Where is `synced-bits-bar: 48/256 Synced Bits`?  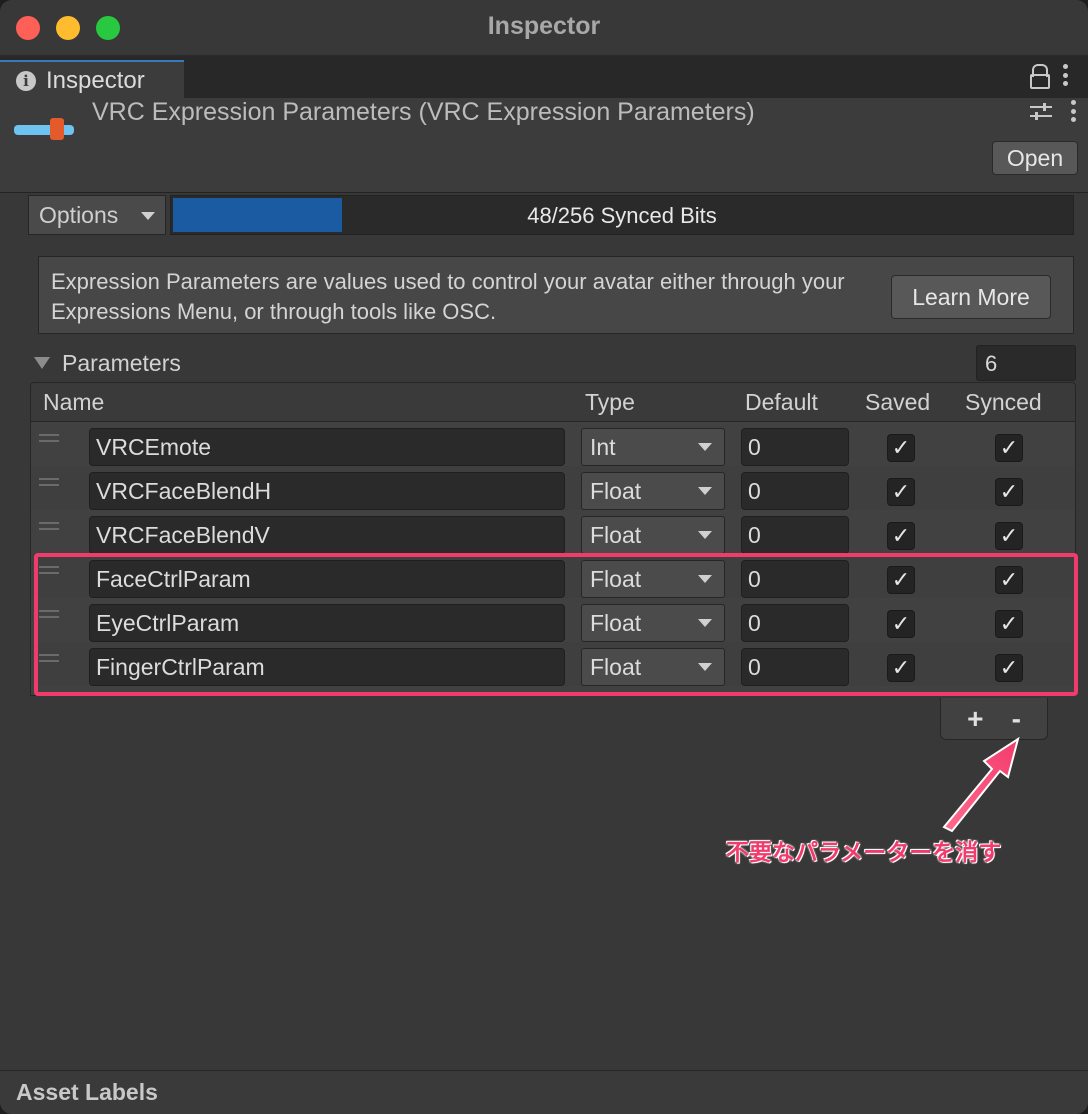 synced-bits-bar: 48/256 Synced Bits is located at coordinates (622, 215).